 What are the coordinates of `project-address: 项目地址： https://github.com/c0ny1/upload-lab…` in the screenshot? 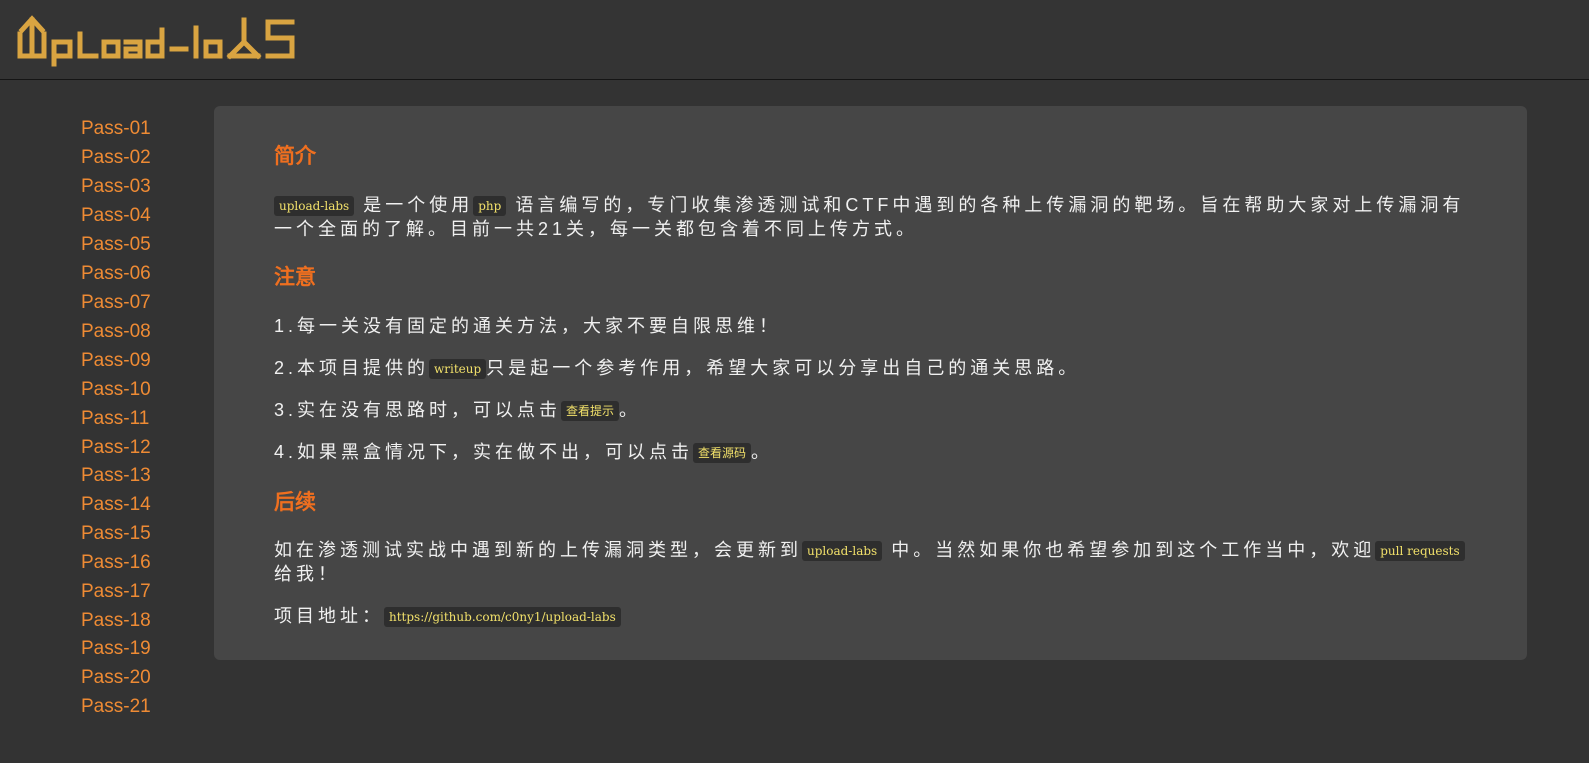 It's located at (874, 616).